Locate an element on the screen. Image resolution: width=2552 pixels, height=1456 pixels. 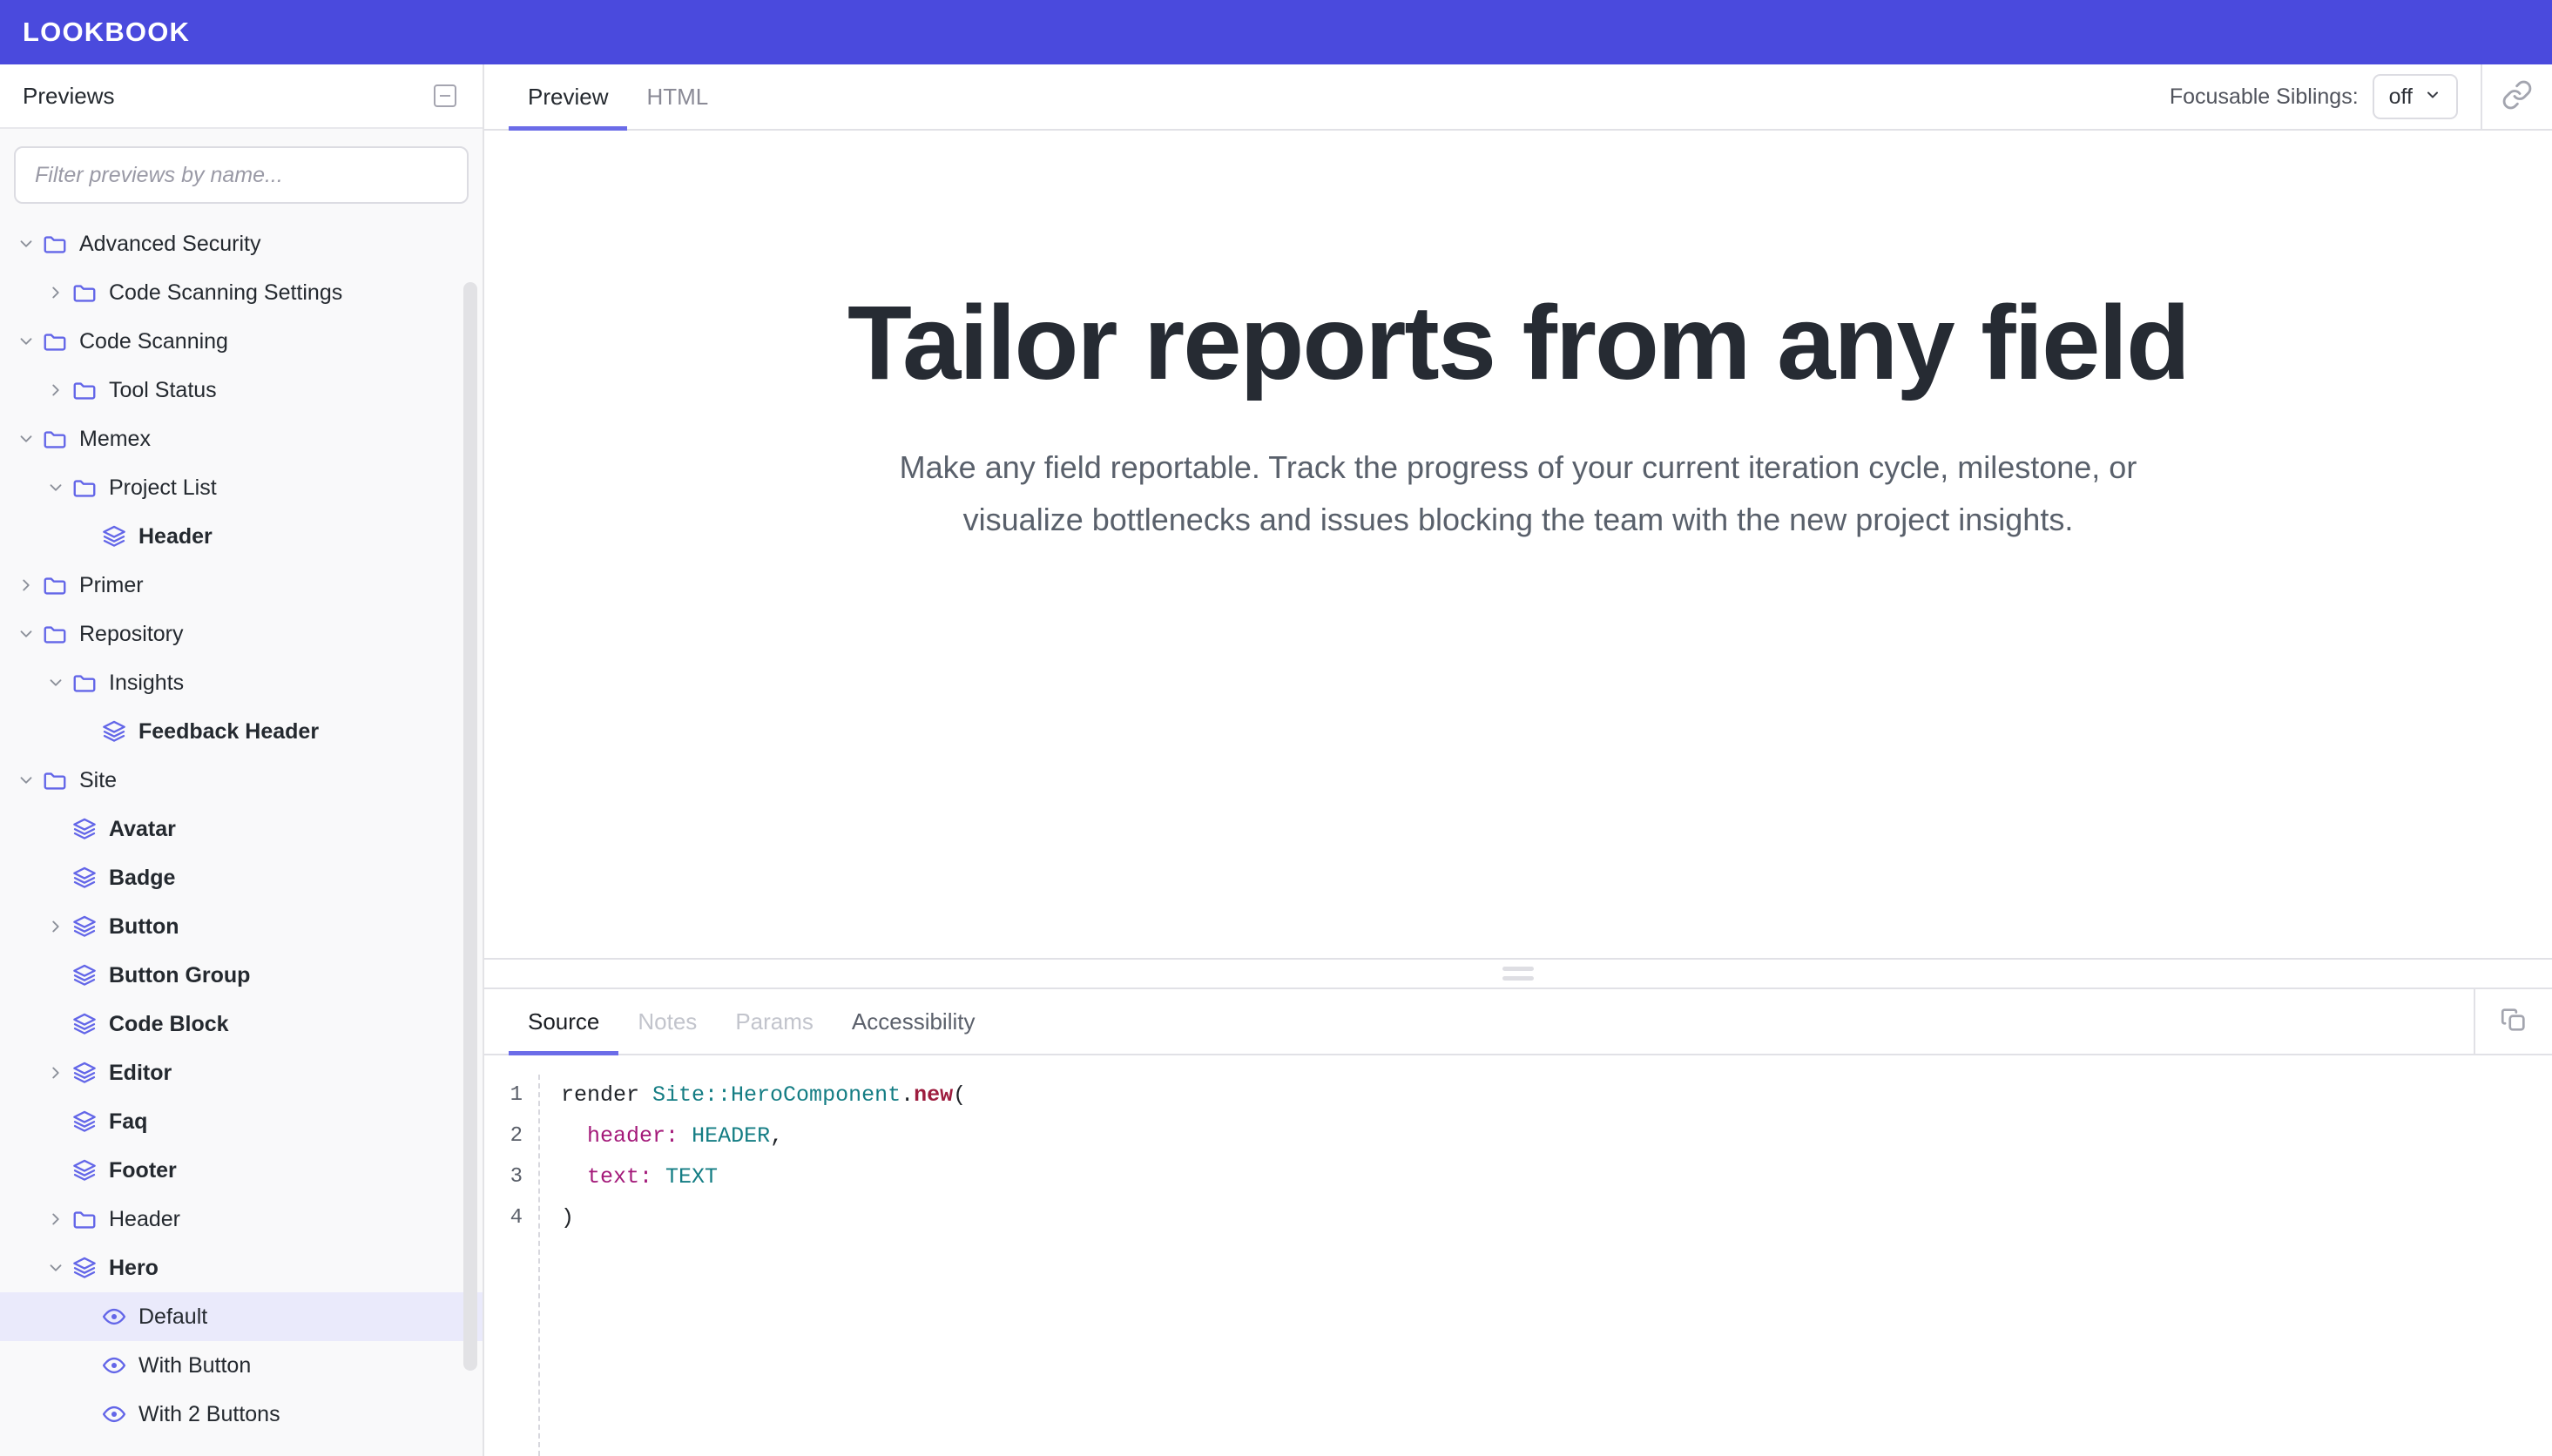
tree-item-primer: Primer is located at coordinates (242, 585).